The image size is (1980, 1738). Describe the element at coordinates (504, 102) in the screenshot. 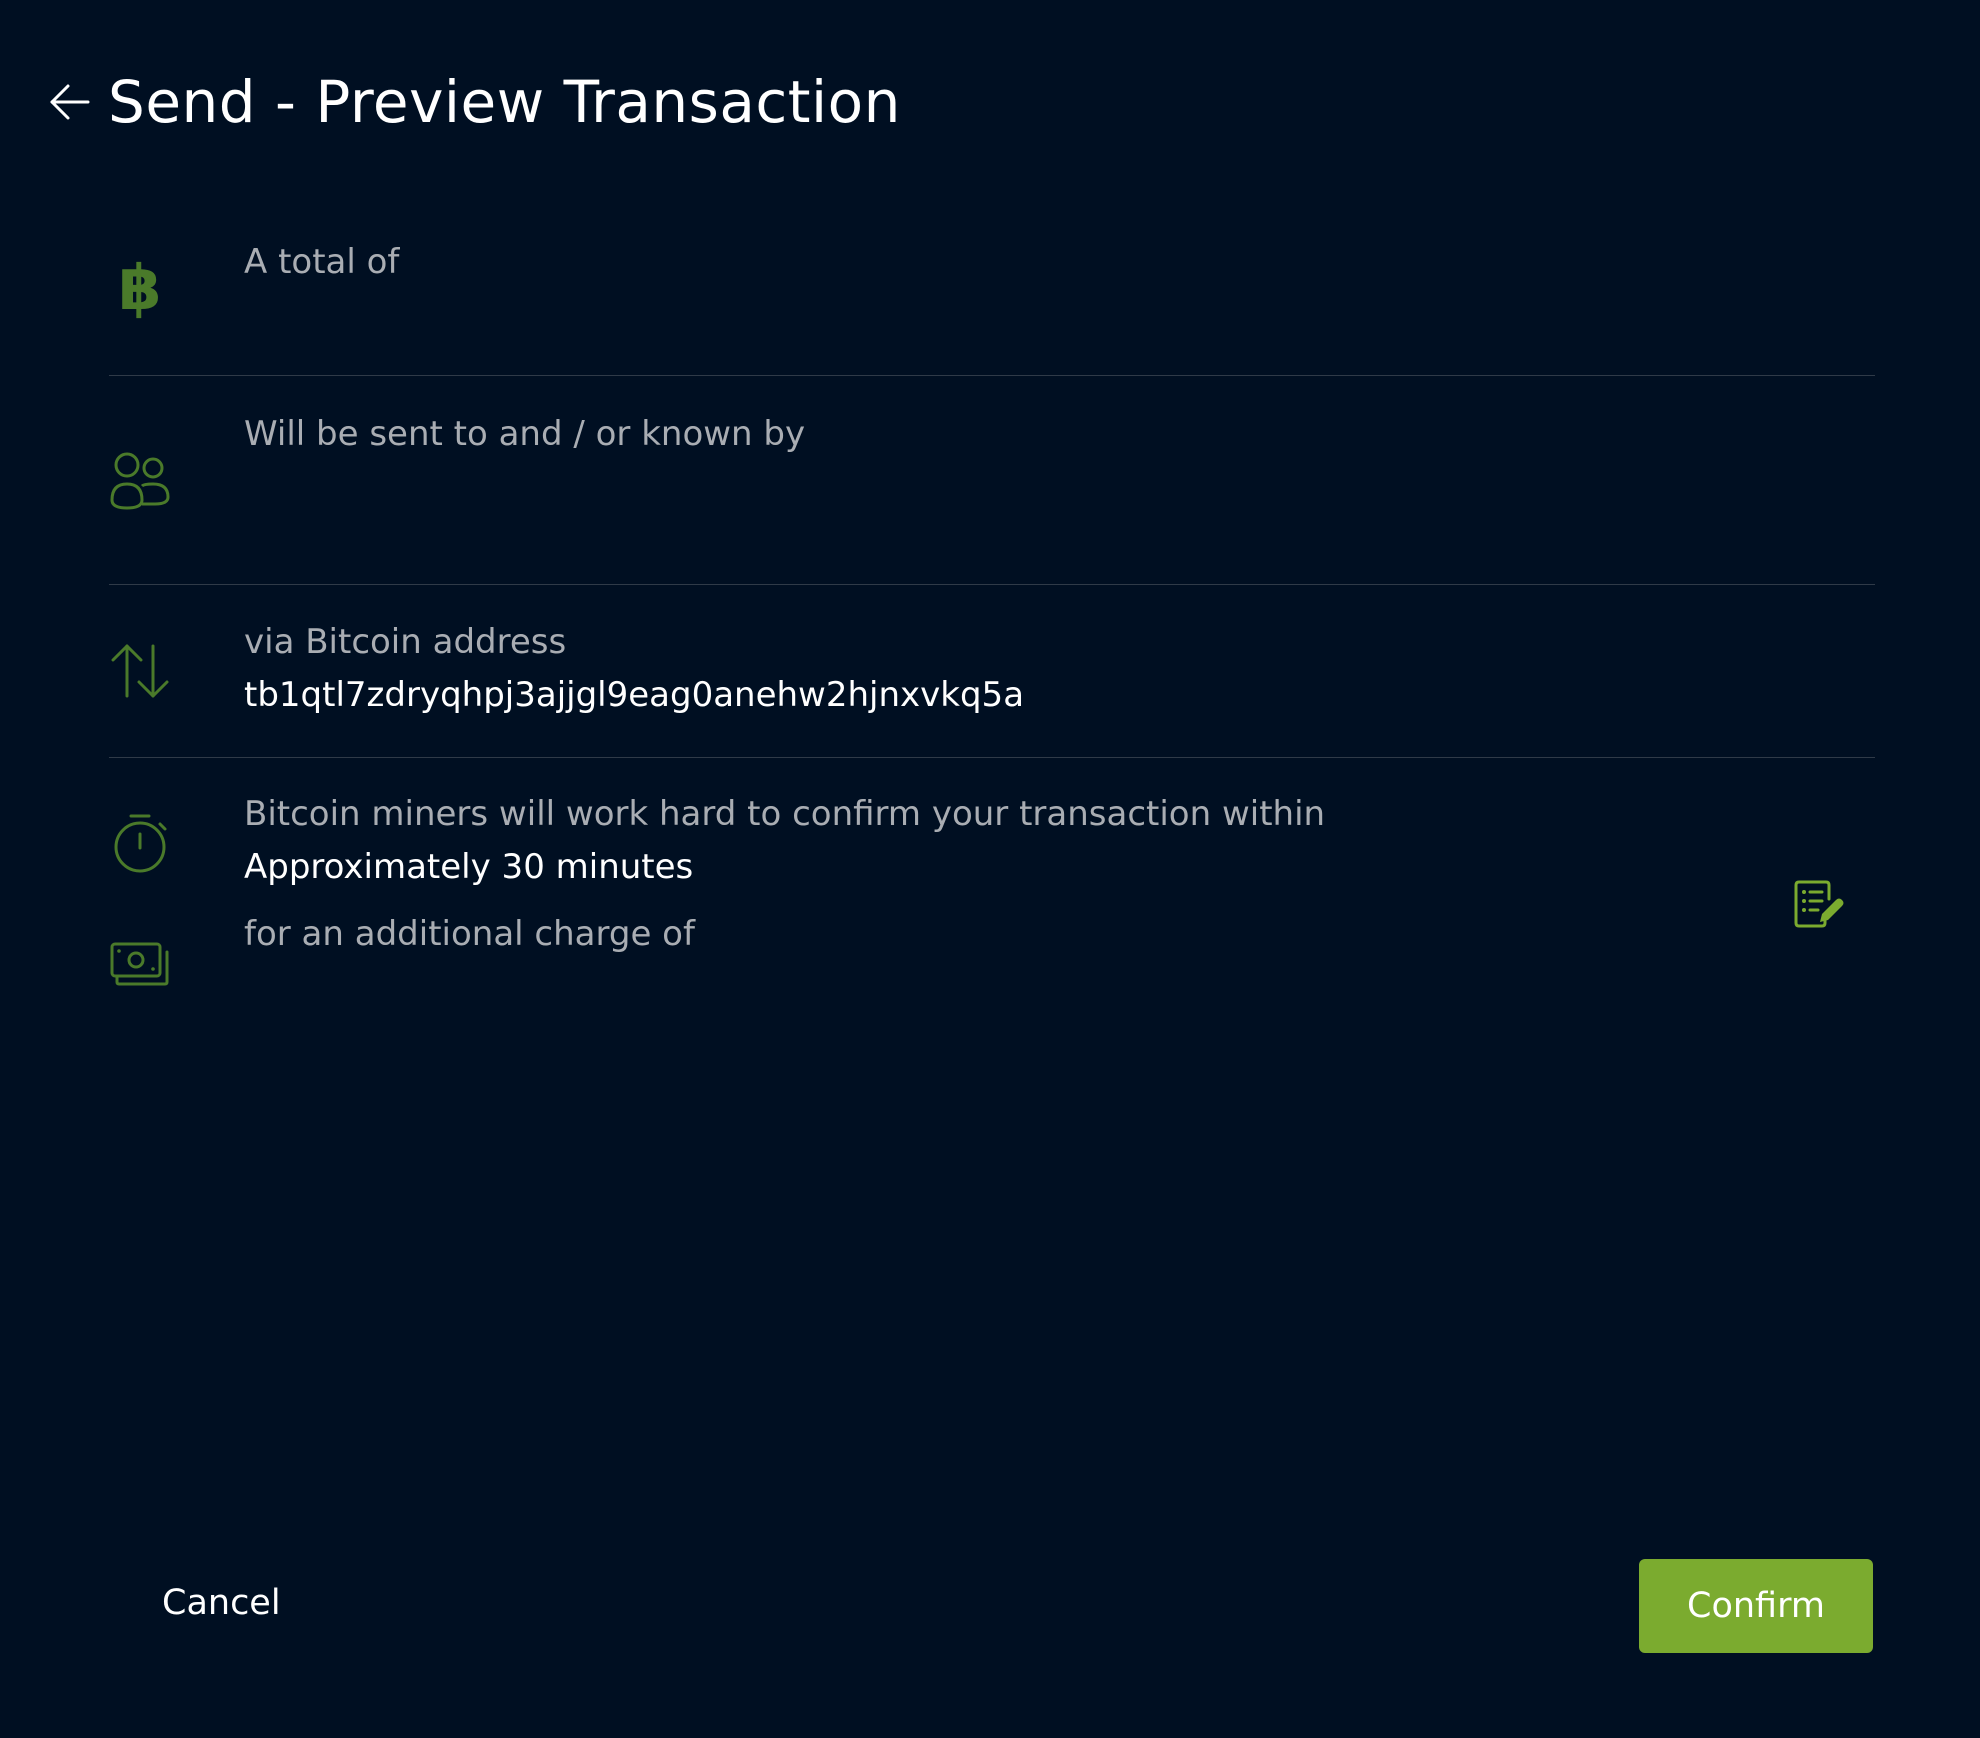

I see `page-title: Send - Preview Transaction` at that location.